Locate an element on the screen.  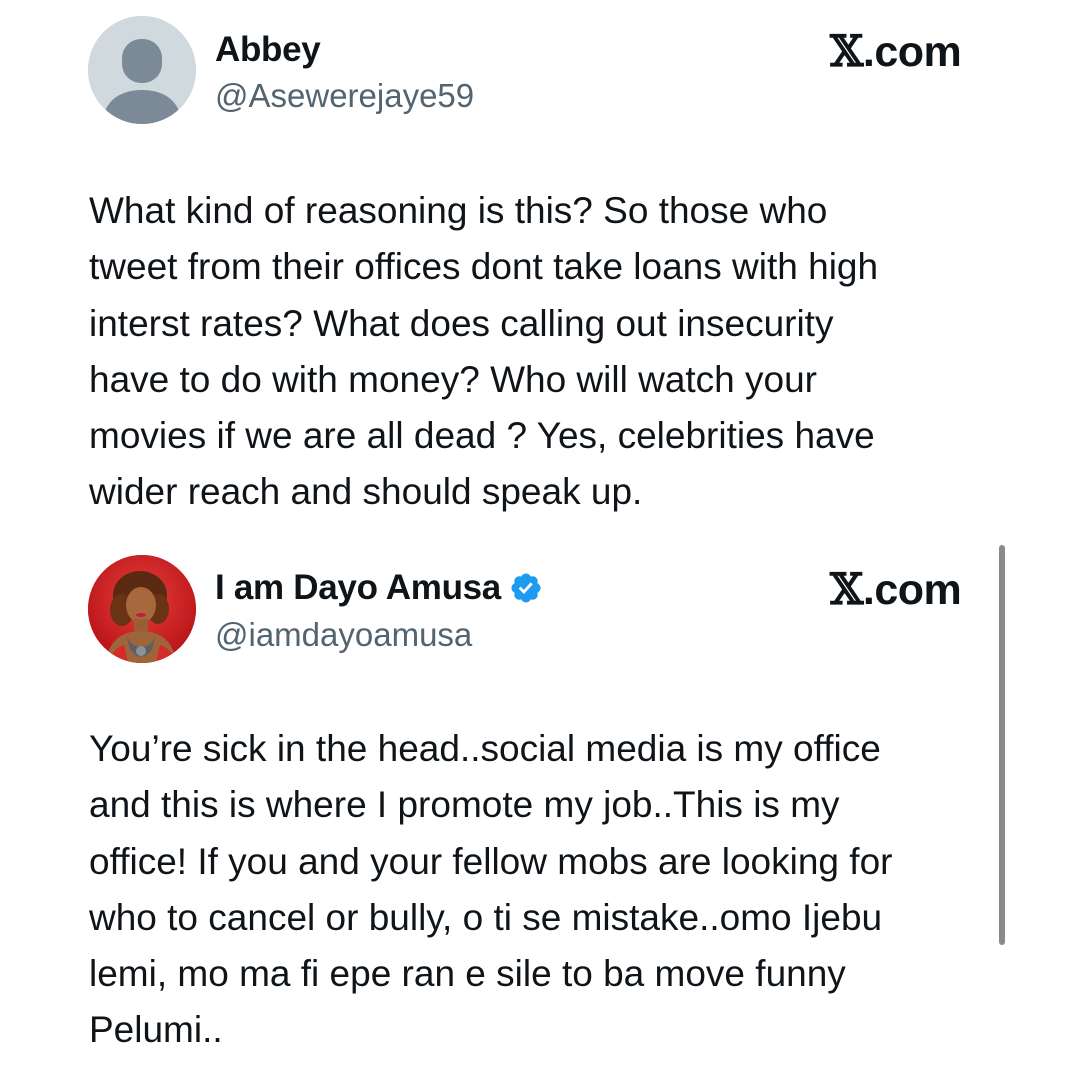
user-handle: @iamdayoamusa is located at coordinates (343, 635).